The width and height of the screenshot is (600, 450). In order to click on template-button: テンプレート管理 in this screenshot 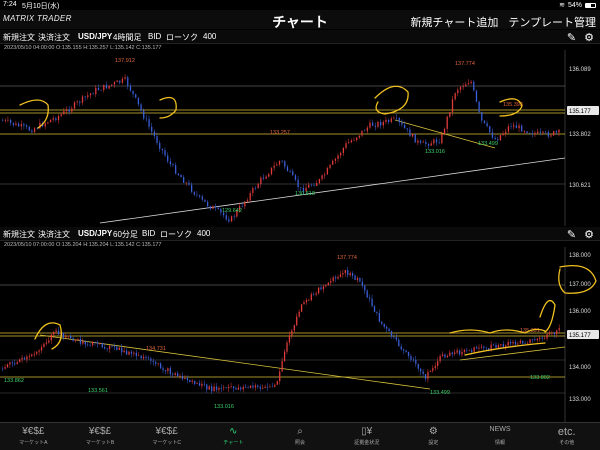, I will do `click(552, 22)`.